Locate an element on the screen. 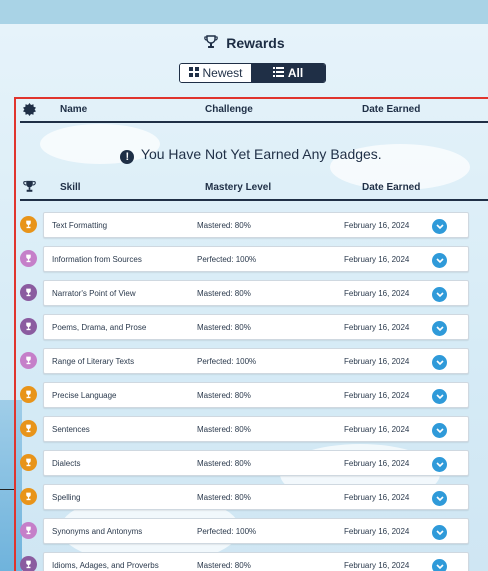 The image size is (488, 571). all-label: All is located at coordinates (295, 73).